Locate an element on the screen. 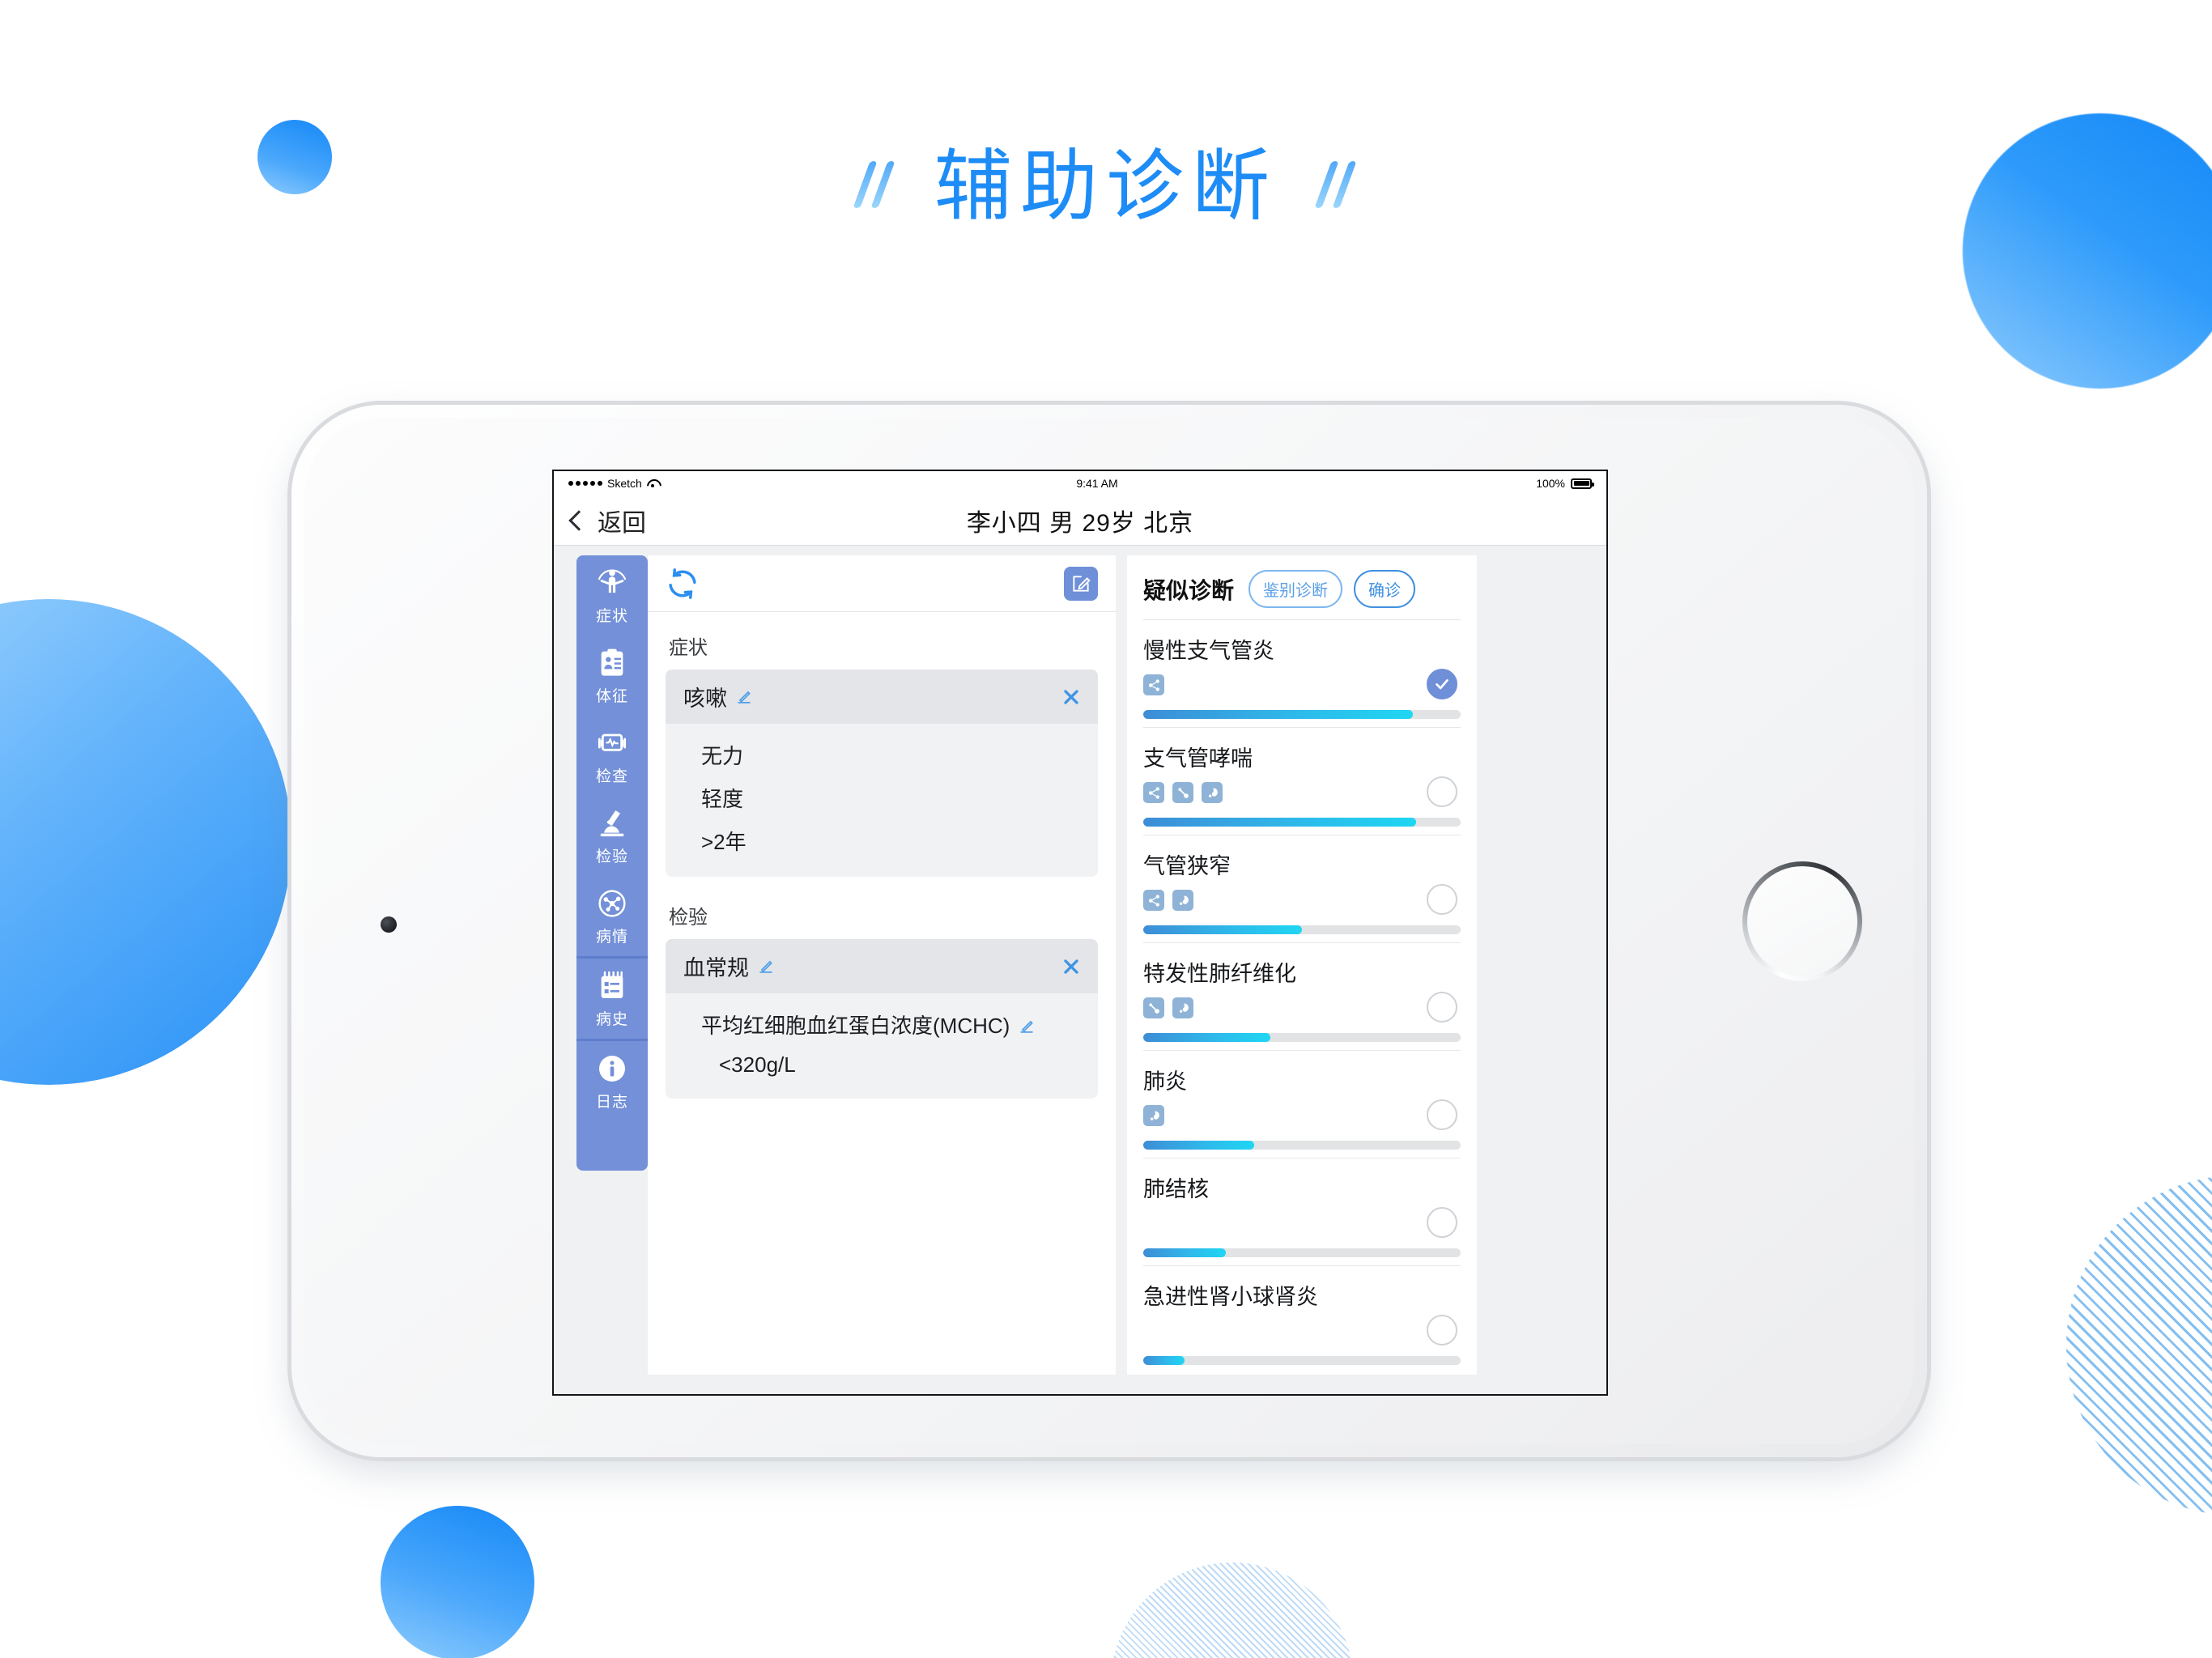  sidebar-item-label: 病史 is located at coordinates (611, 1019).